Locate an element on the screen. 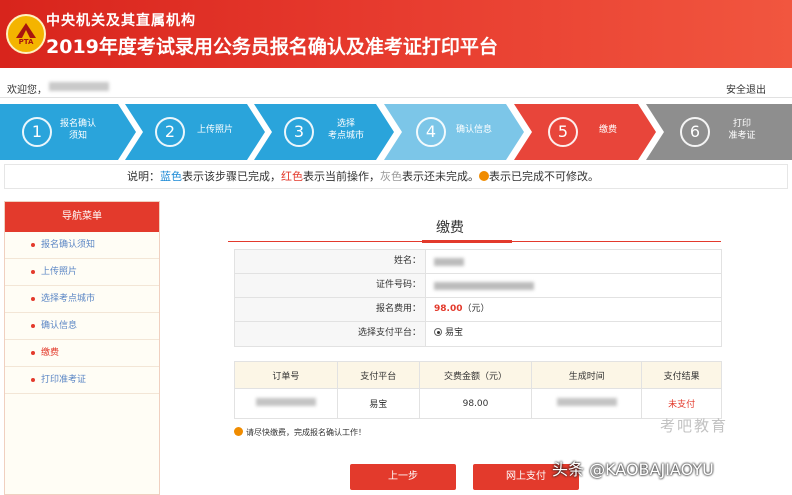 The image size is (792, 495). org-name: 中央机关及其直属机构 is located at coordinates (121, 21).